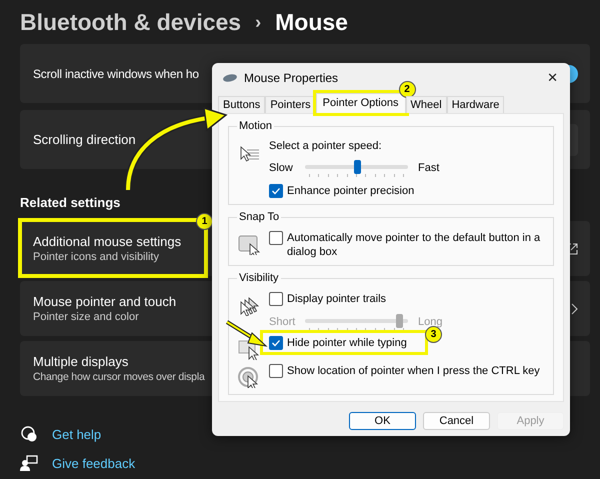 This screenshot has width=600, height=479. I want to click on mouse-icon, so click(230, 78).